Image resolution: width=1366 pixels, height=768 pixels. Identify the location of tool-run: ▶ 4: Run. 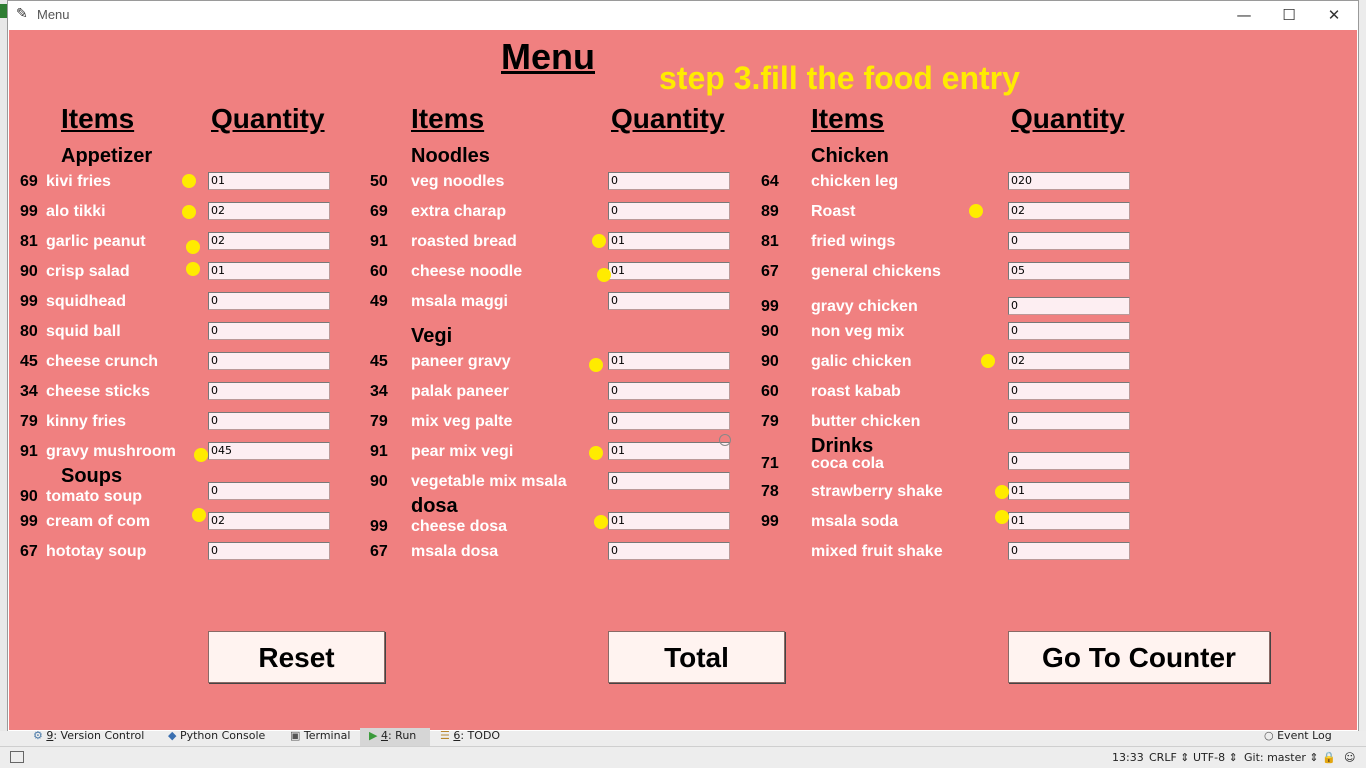
(392, 735).